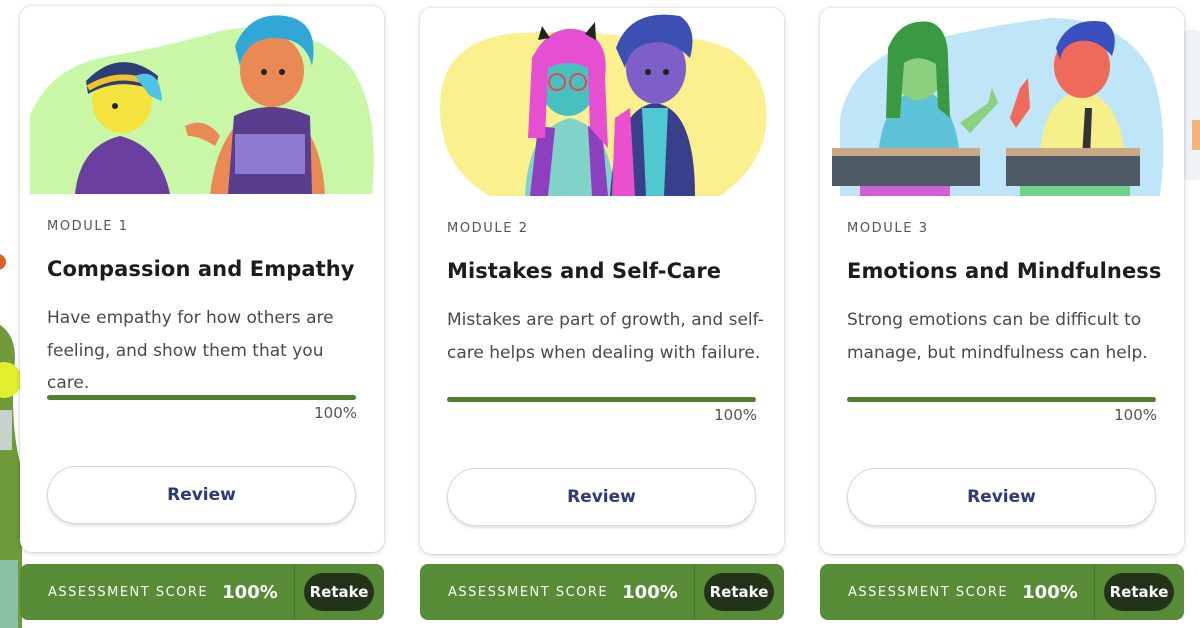  Describe the element at coordinates (202, 104) in the screenshot. I see `module-1-illustration` at that location.